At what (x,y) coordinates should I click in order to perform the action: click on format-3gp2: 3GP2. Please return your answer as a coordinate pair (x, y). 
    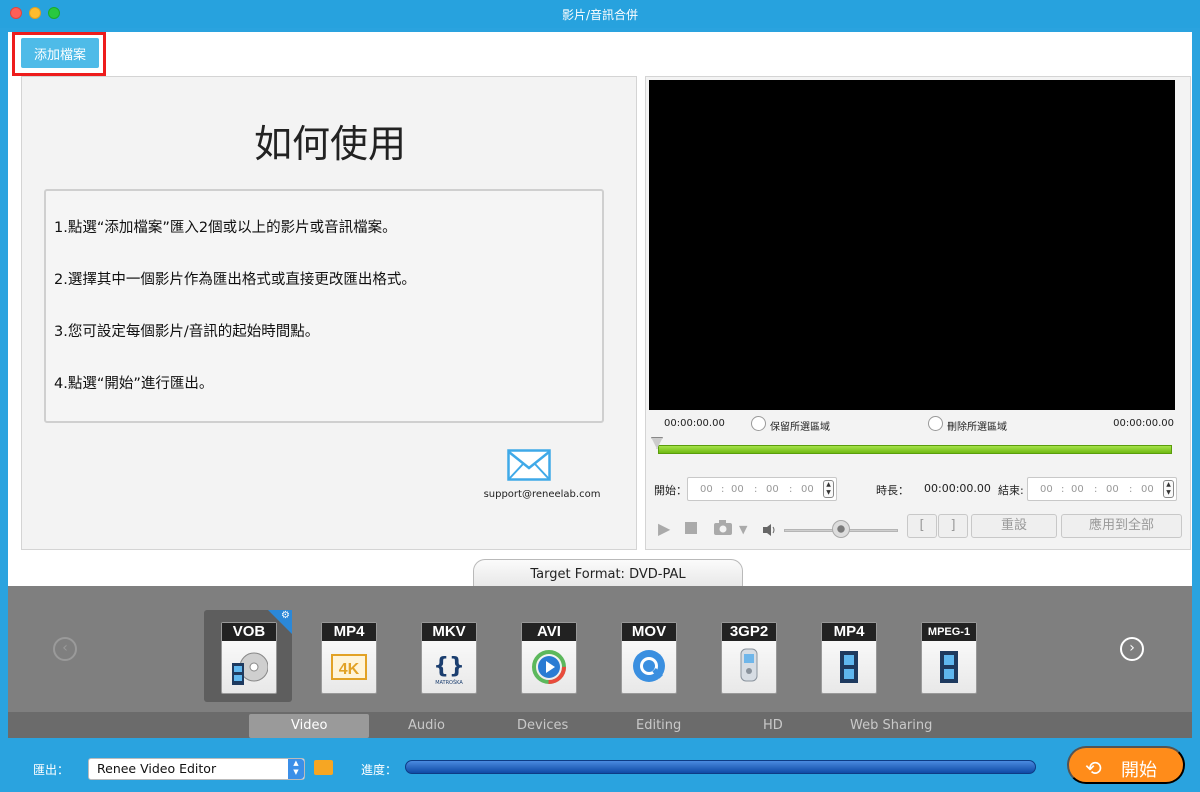
    Looking at the image, I should click on (748, 656).